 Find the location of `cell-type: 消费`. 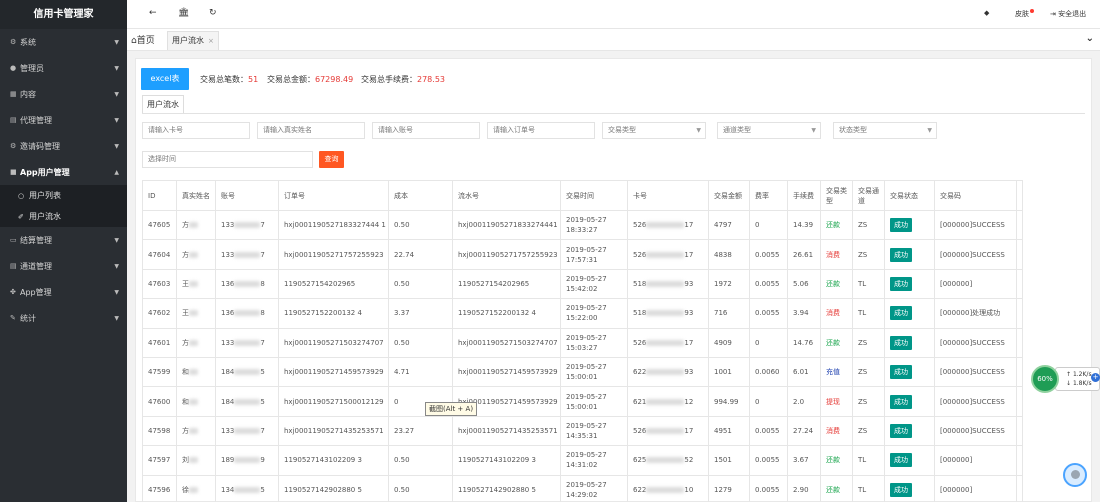

cell-type: 消费 is located at coordinates (836, 431).